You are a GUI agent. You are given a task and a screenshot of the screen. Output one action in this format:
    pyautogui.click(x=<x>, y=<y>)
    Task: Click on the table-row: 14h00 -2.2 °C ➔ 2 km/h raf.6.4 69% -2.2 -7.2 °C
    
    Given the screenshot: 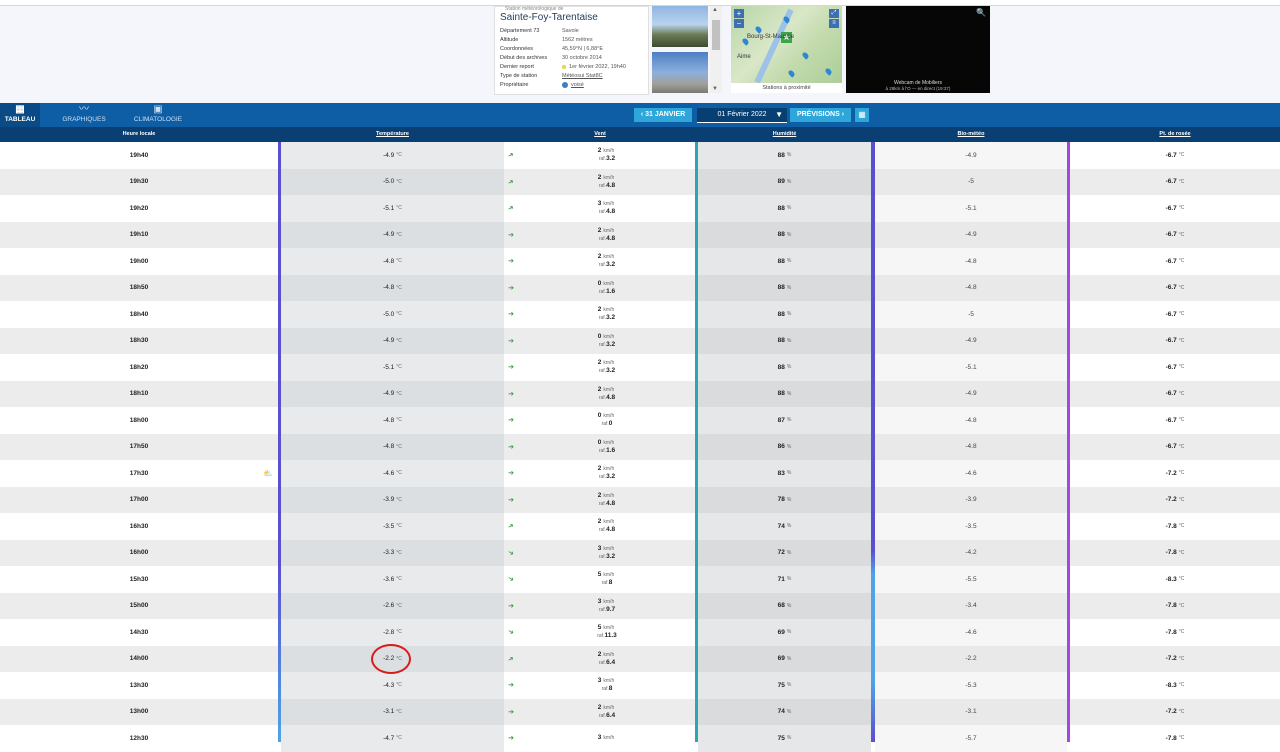 What is the action you would take?
    pyautogui.click(x=640, y=658)
    